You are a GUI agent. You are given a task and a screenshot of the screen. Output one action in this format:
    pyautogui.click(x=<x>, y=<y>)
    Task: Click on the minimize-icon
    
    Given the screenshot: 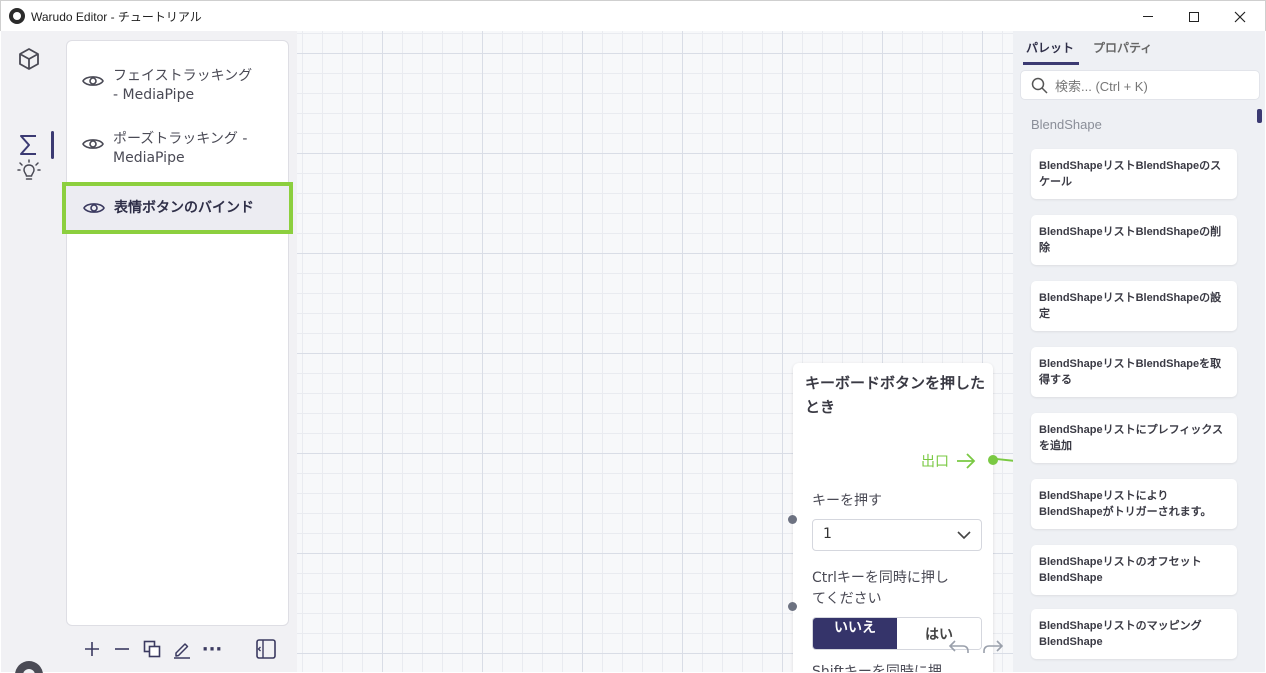 What is the action you would take?
    pyautogui.click(x=1148, y=16)
    